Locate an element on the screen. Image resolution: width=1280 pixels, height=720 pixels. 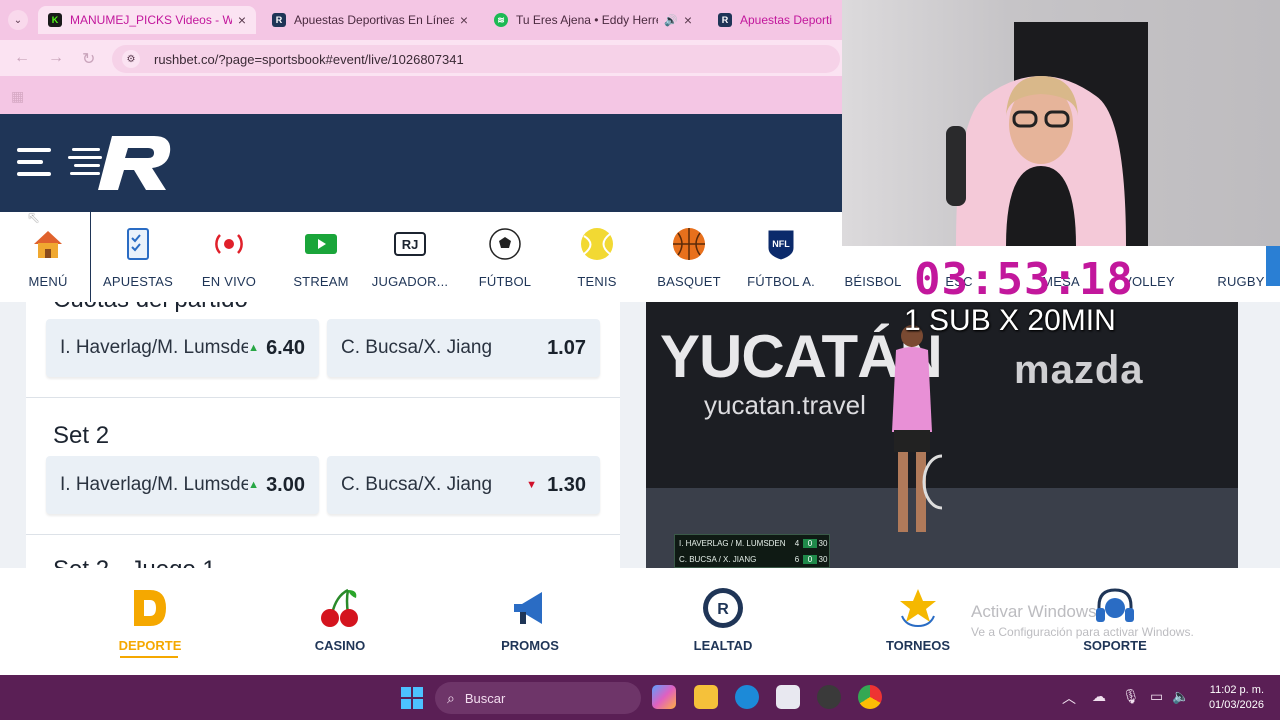
market-title: Cuotas del partido is located at coordinates (150, 308).